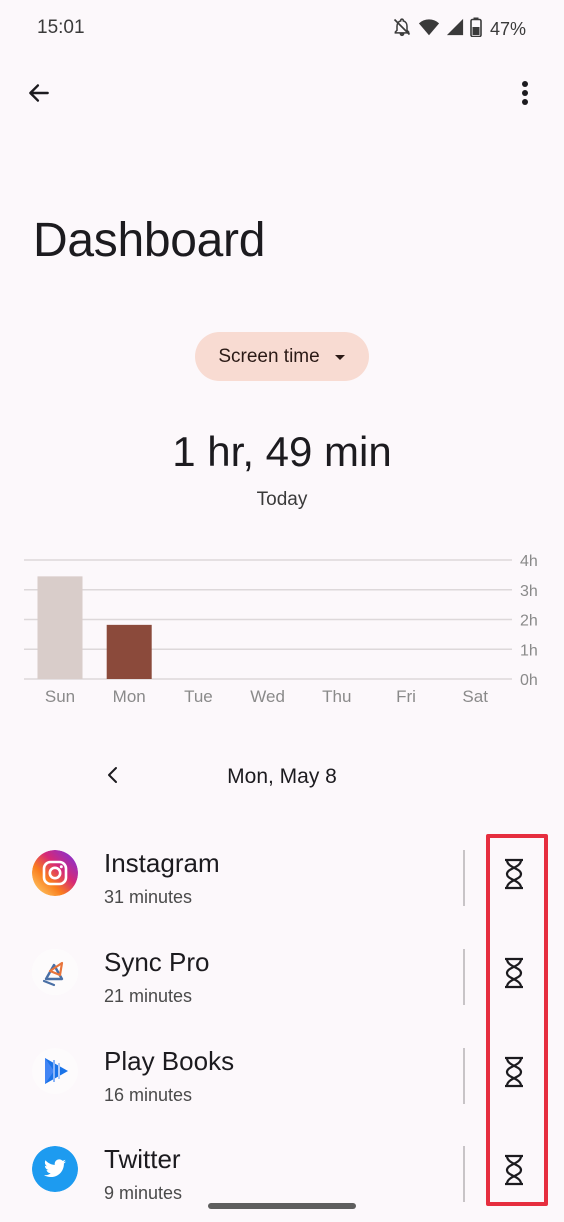 This screenshot has width=564, height=1222. What do you see at coordinates (282, 1079) in the screenshot?
I see `app-row-play-books: Play Books 16 minutes` at bounding box center [282, 1079].